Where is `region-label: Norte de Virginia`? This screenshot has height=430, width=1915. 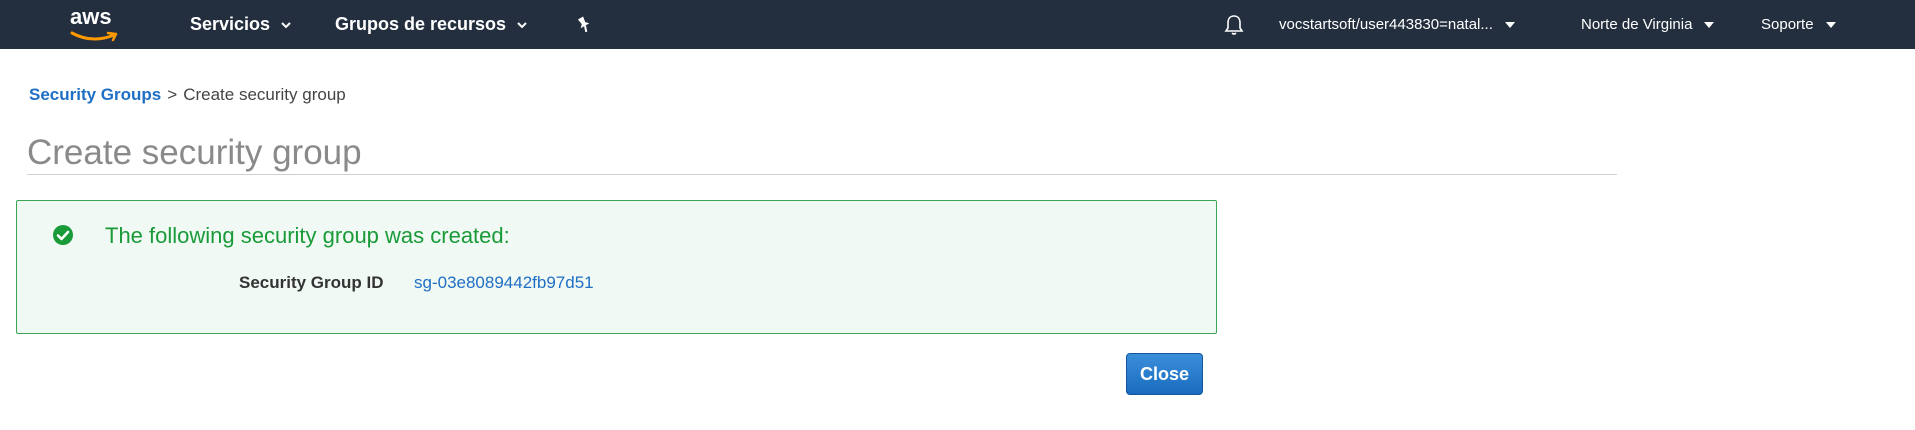
region-label: Norte de Virginia is located at coordinates (1637, 24).